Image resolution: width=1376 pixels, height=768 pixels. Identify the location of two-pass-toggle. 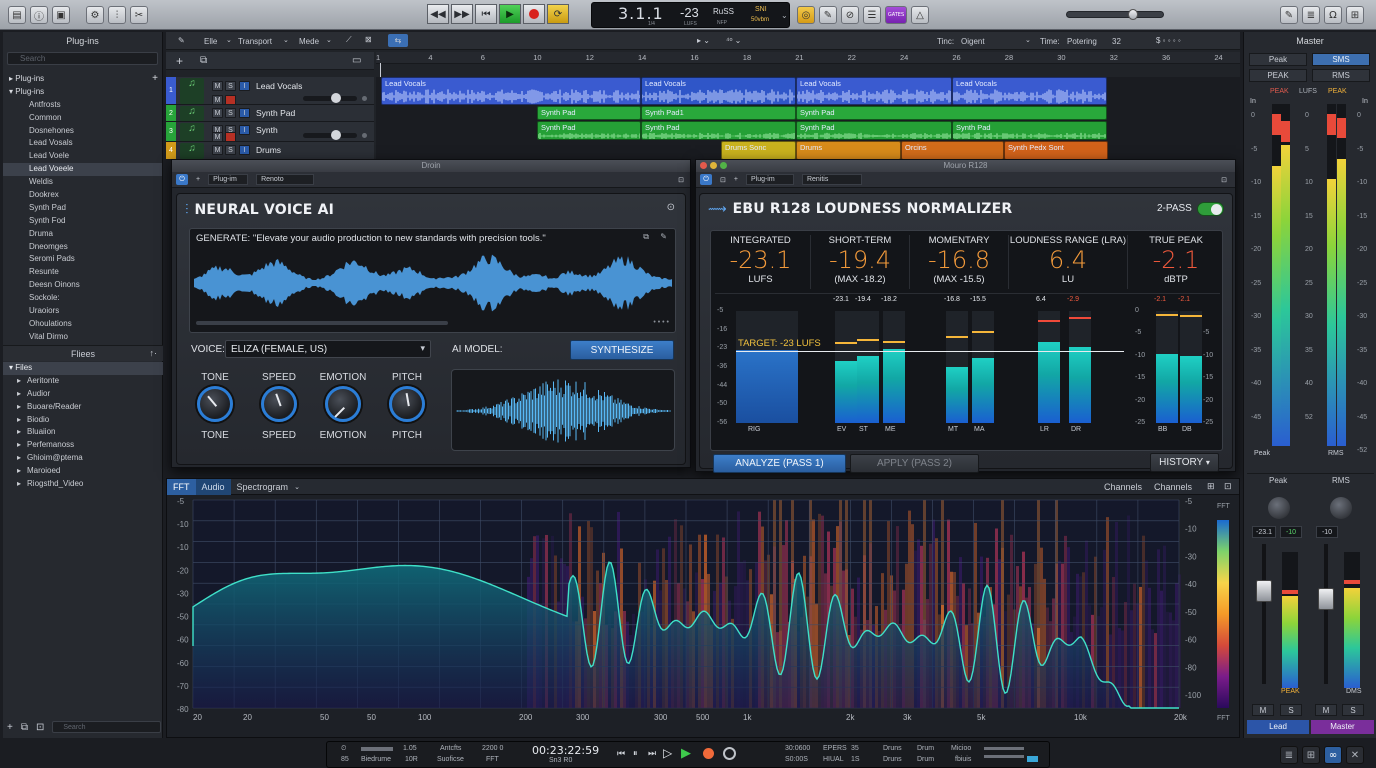
(1210, 209).